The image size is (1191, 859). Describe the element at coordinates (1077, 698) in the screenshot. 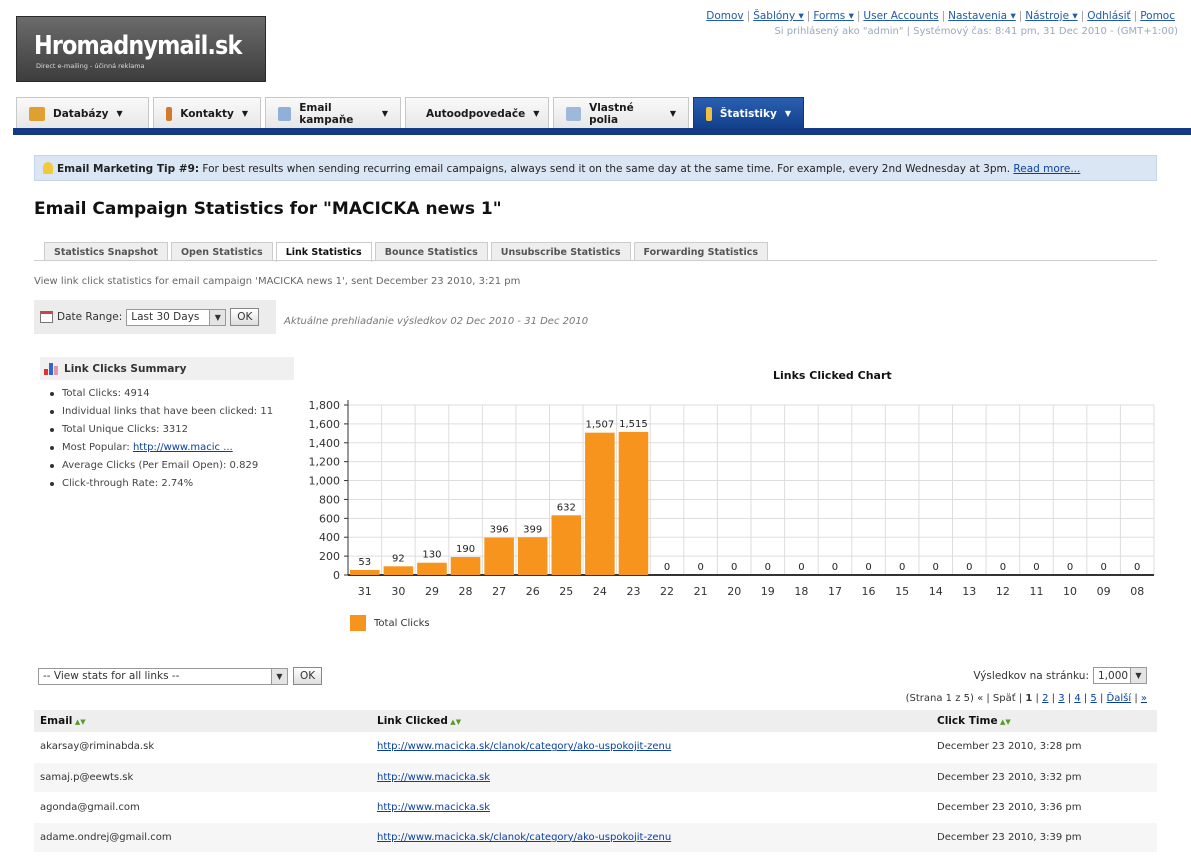

I see `pager-page-link: 4` at that location.